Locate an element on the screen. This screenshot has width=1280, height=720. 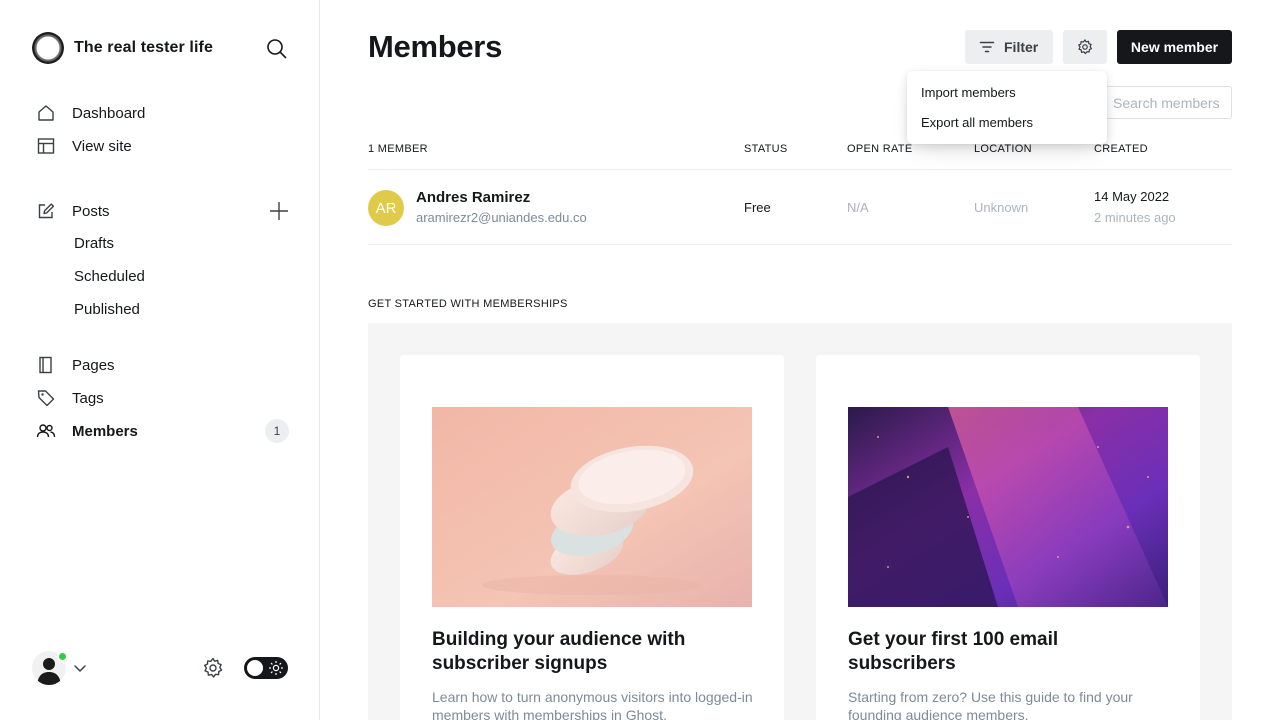
nav-item-dashboard: Dashboard is located at coordinates (90, 113).